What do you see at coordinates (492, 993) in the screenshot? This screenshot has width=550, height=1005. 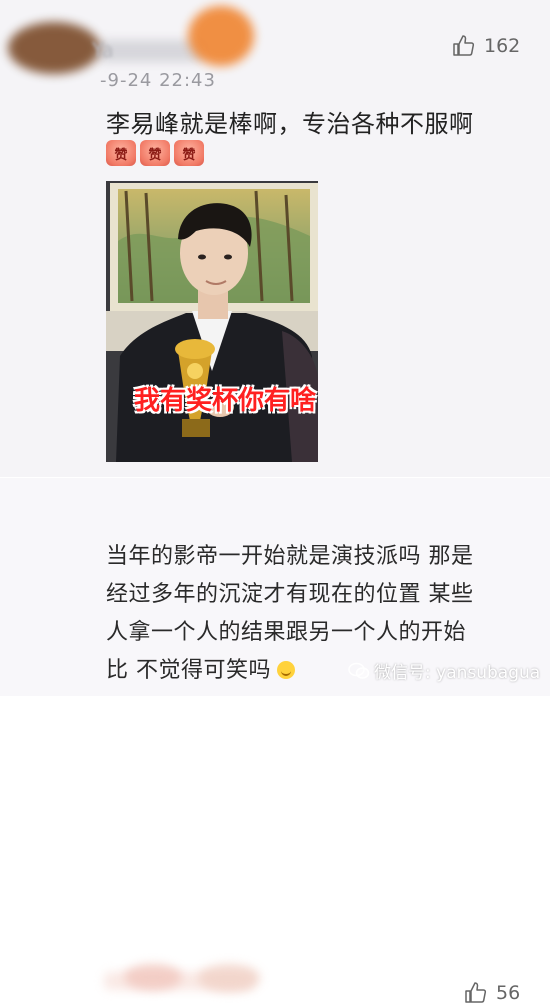 I see `like-button: 56` at bounding box center [492, 993].